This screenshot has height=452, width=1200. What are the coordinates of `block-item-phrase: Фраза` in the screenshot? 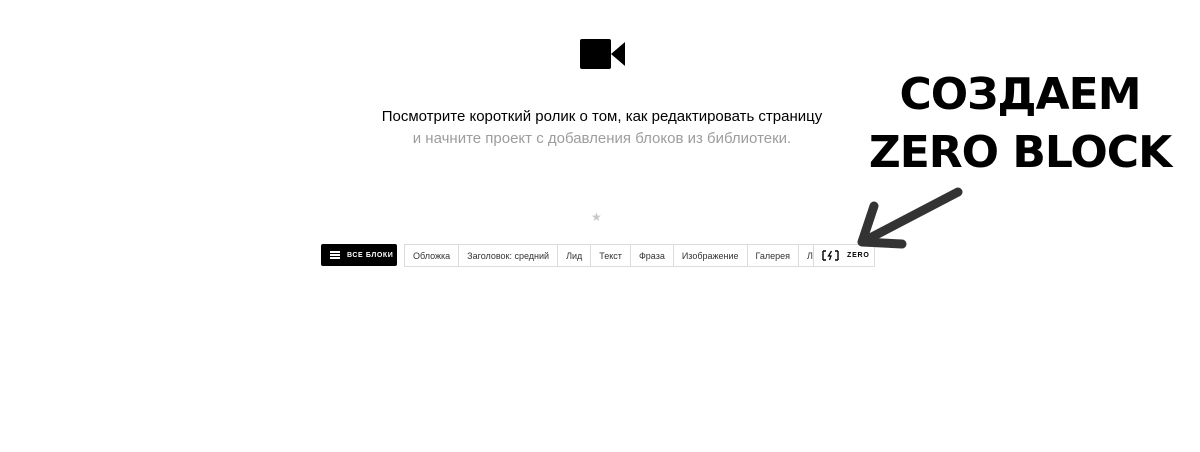 It's located at (651, 255).